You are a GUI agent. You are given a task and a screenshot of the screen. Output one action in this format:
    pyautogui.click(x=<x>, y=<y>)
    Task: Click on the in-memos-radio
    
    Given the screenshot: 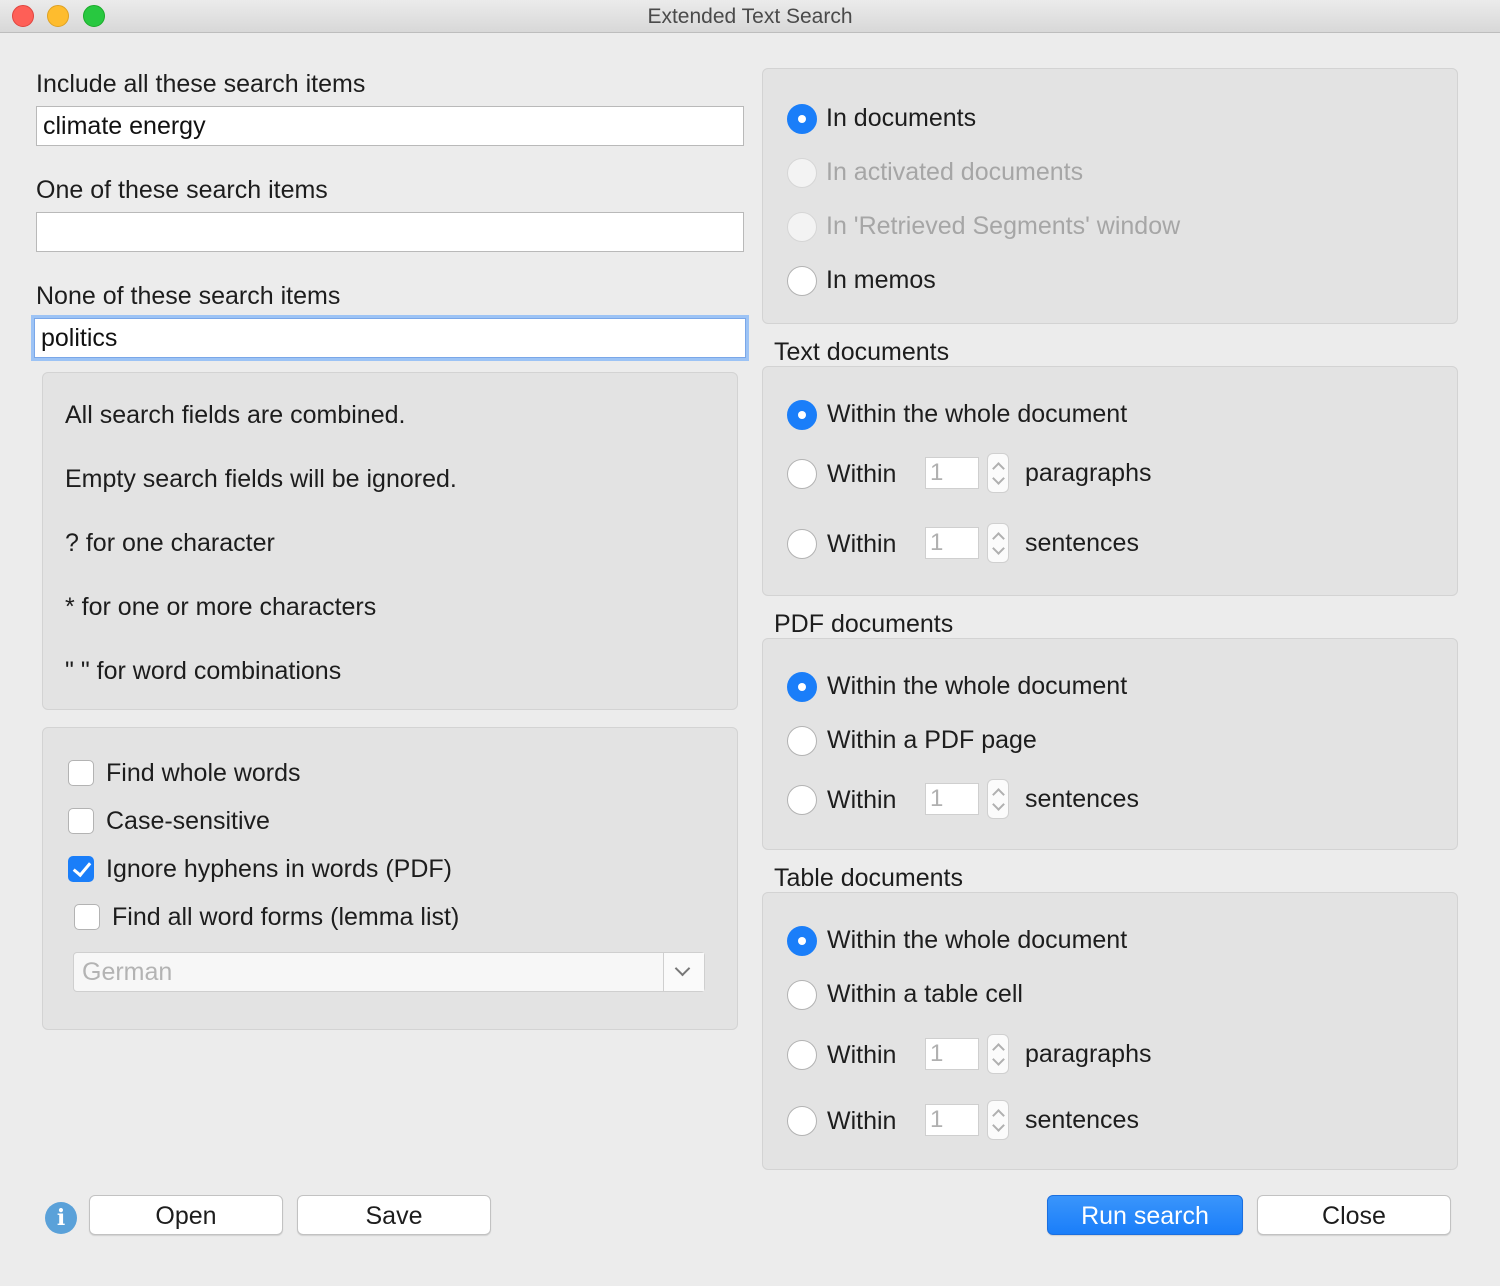 What is the action you would take?
    pyautogui.click(x=802, y=281)
    